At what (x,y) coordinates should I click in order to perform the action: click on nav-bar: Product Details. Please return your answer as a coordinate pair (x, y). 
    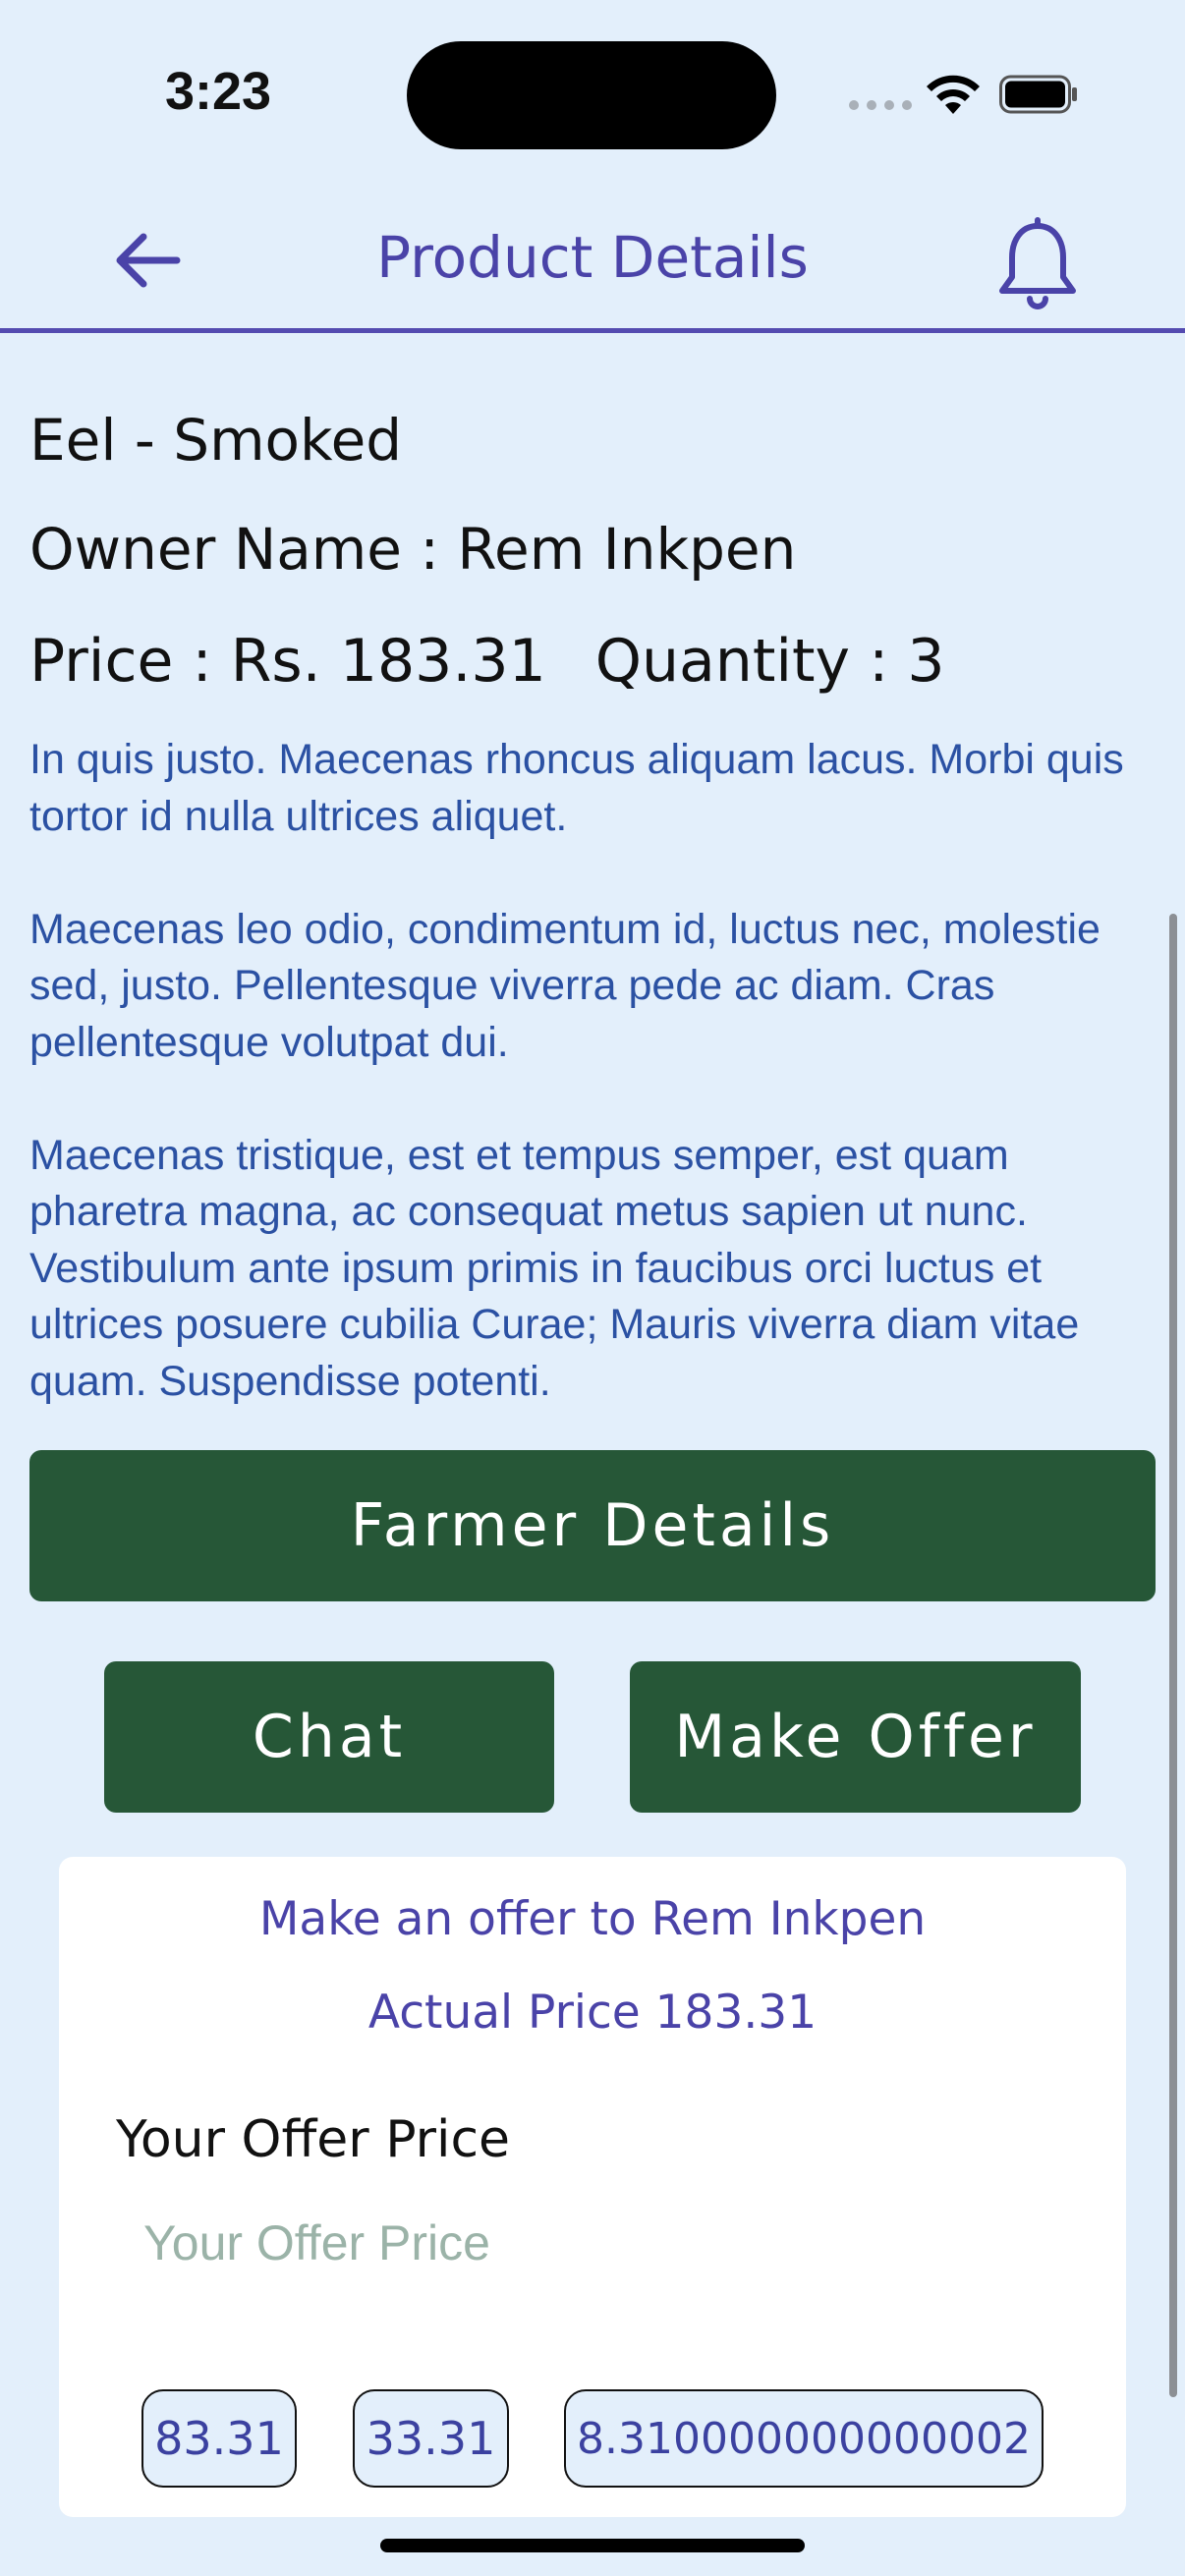
    Looking at the image, I should click on (592, 255).